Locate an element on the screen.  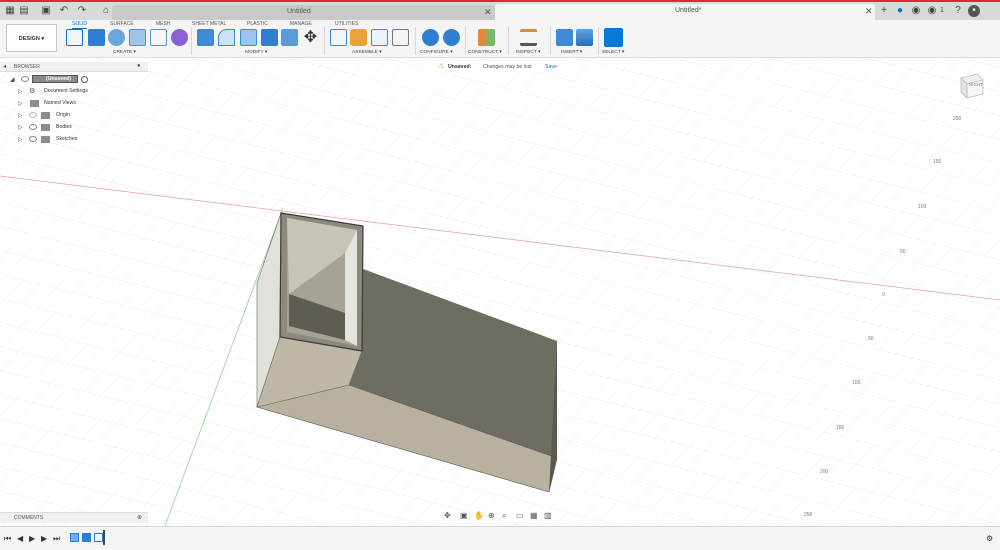
job-status-icon: ● is located at coordinates (900, 11).